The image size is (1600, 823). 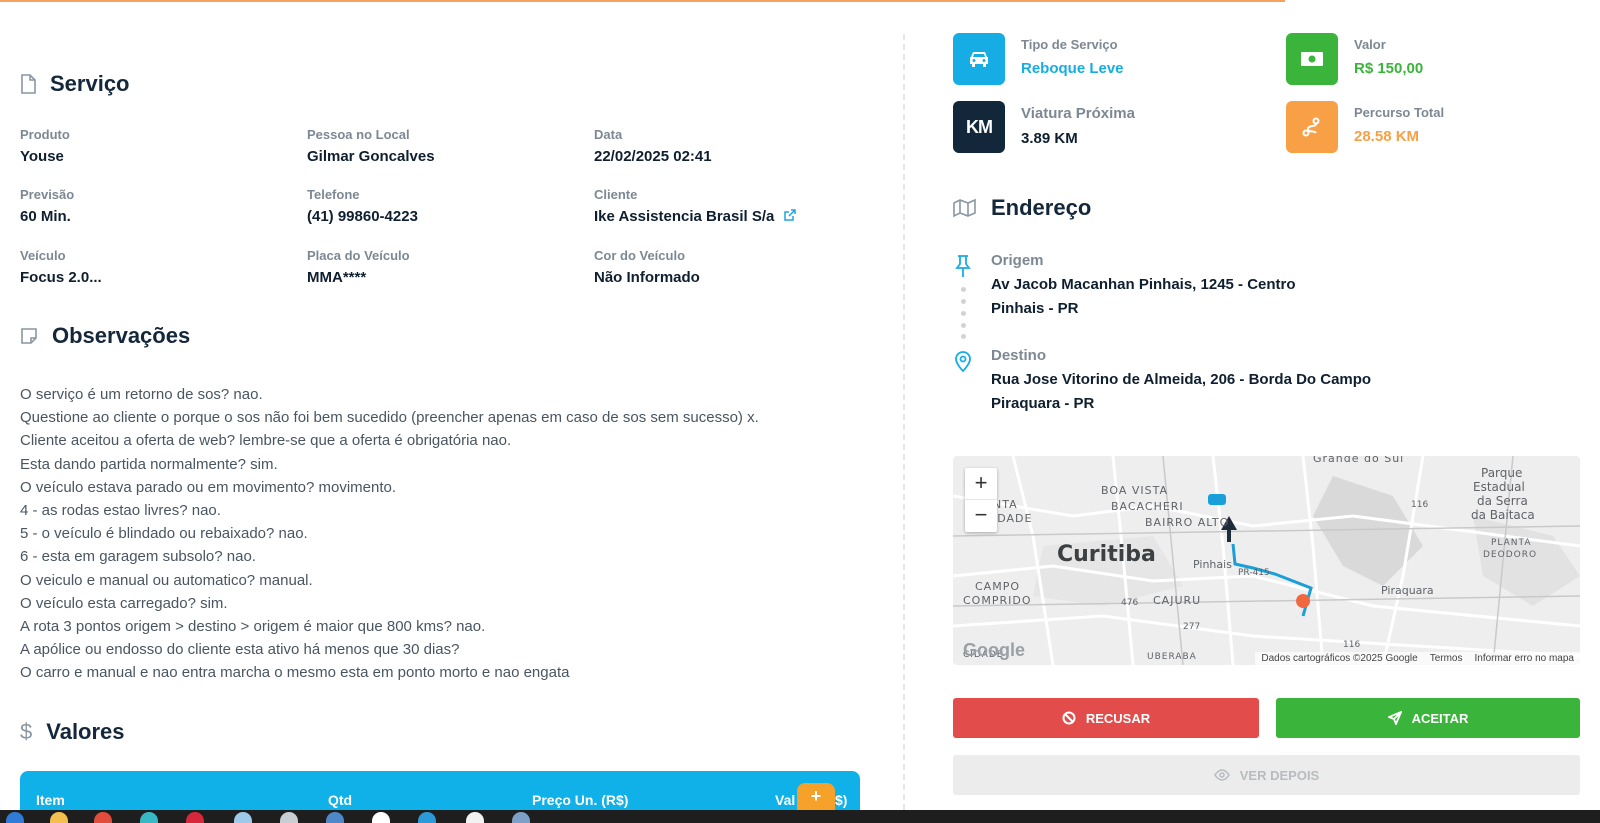 I want to click on accept-button: ACEITAR, so click(x=1428, y=718).